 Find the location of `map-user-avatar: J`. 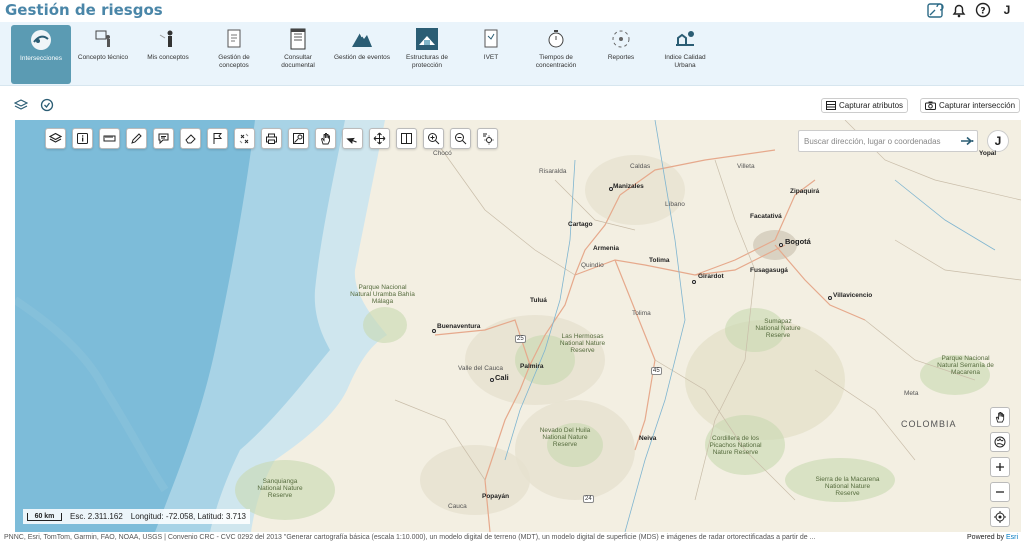

map-user-avatar: J is located at coordinates (998, 141).